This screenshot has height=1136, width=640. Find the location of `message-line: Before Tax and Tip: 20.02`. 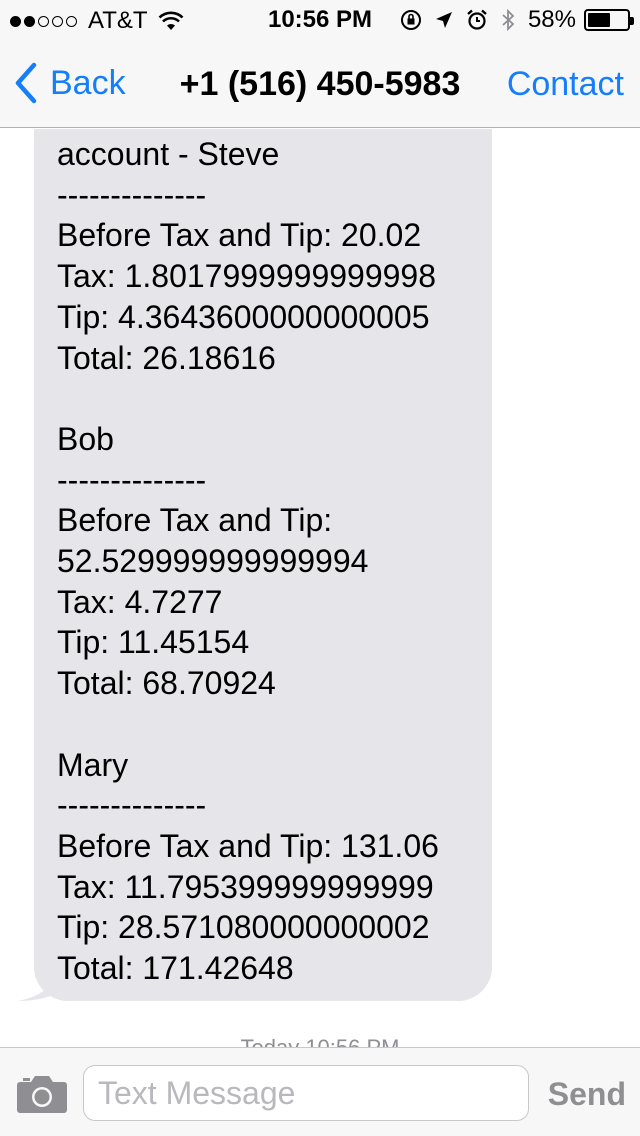

message-line: Before Tax and Tip: 20.02 is located at coordinates (239, 235).